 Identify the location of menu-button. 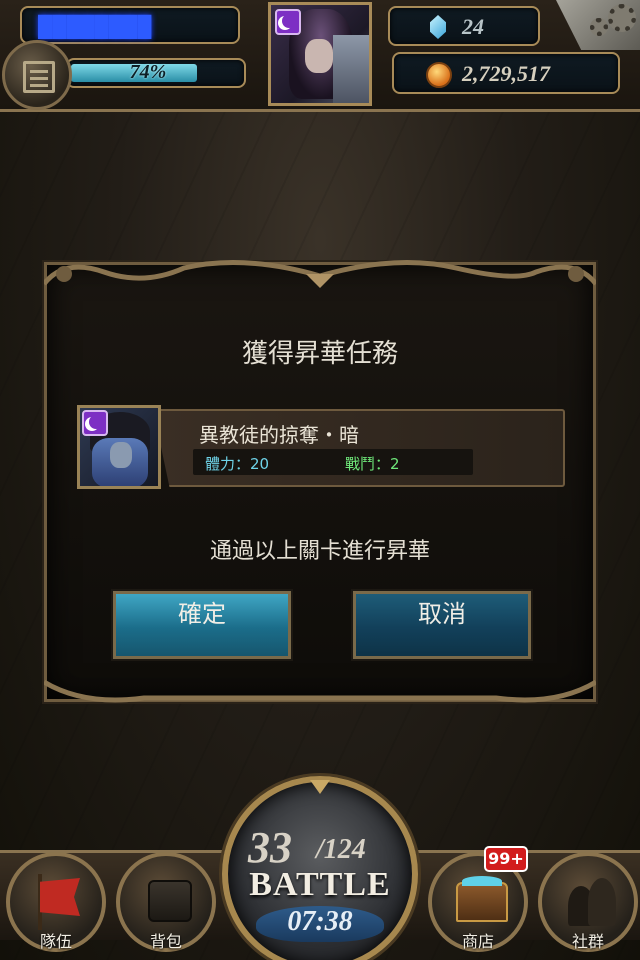
(37, 75).